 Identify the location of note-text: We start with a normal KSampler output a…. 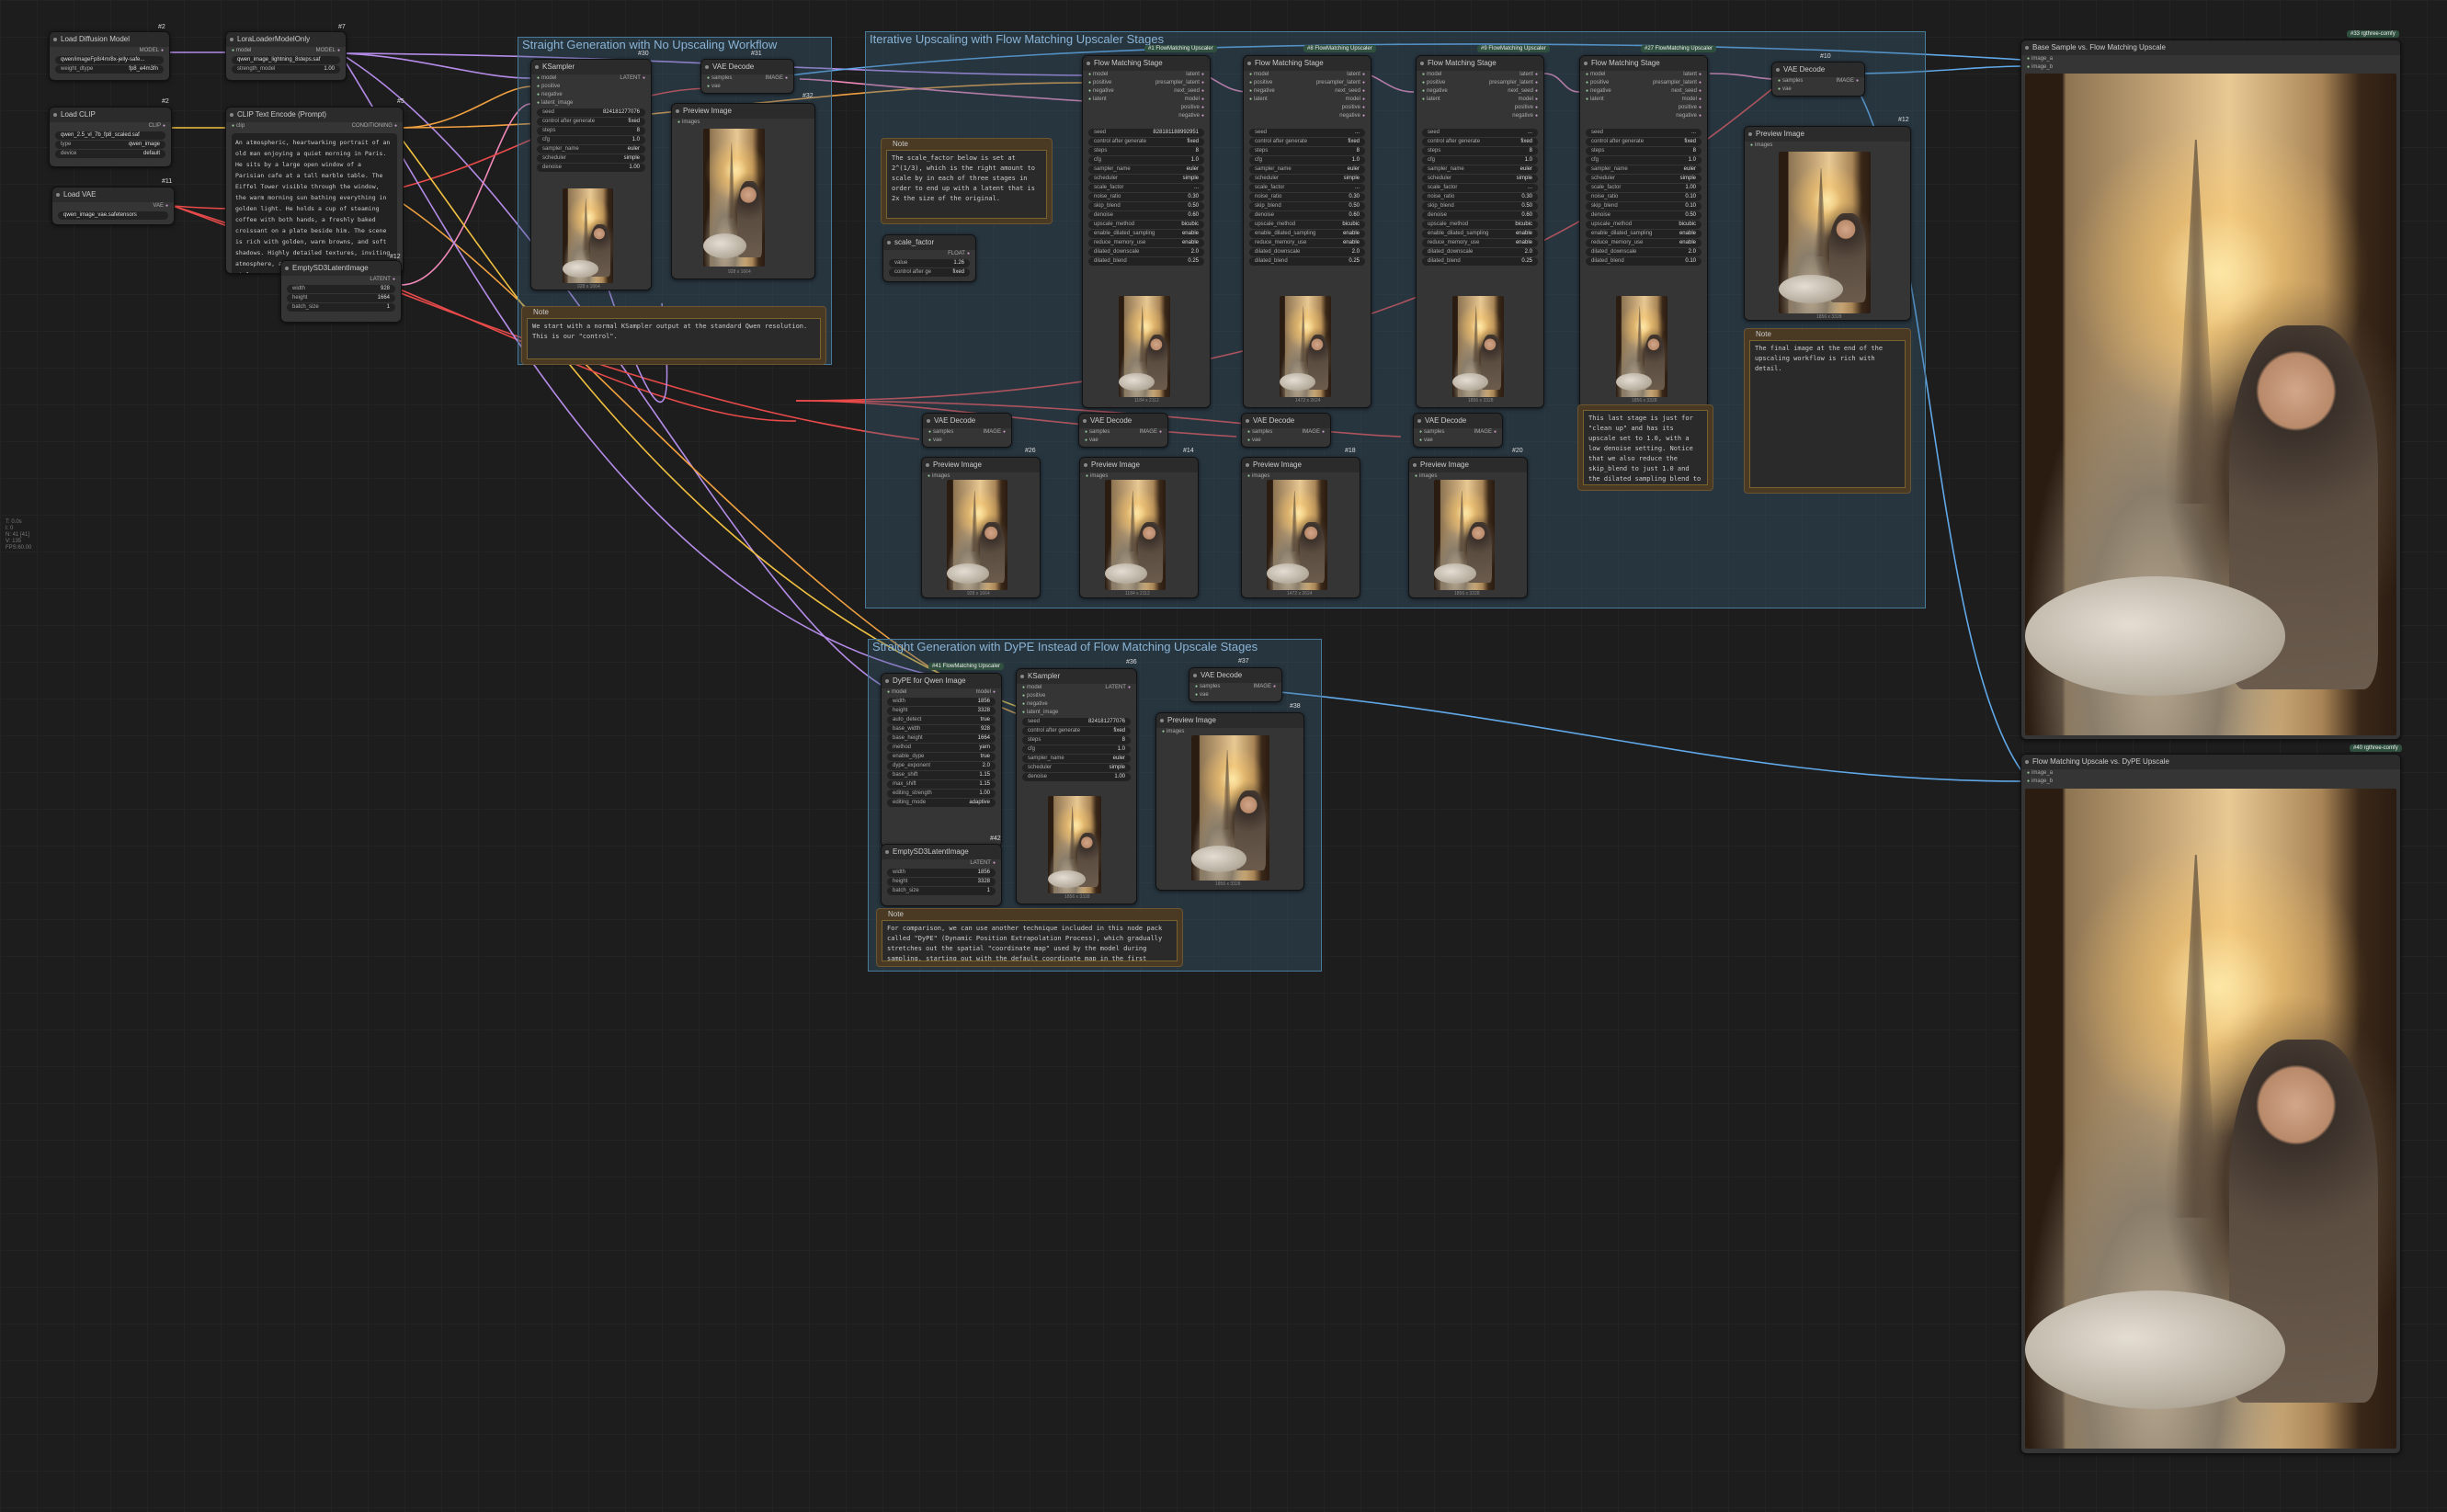
(674, 338).